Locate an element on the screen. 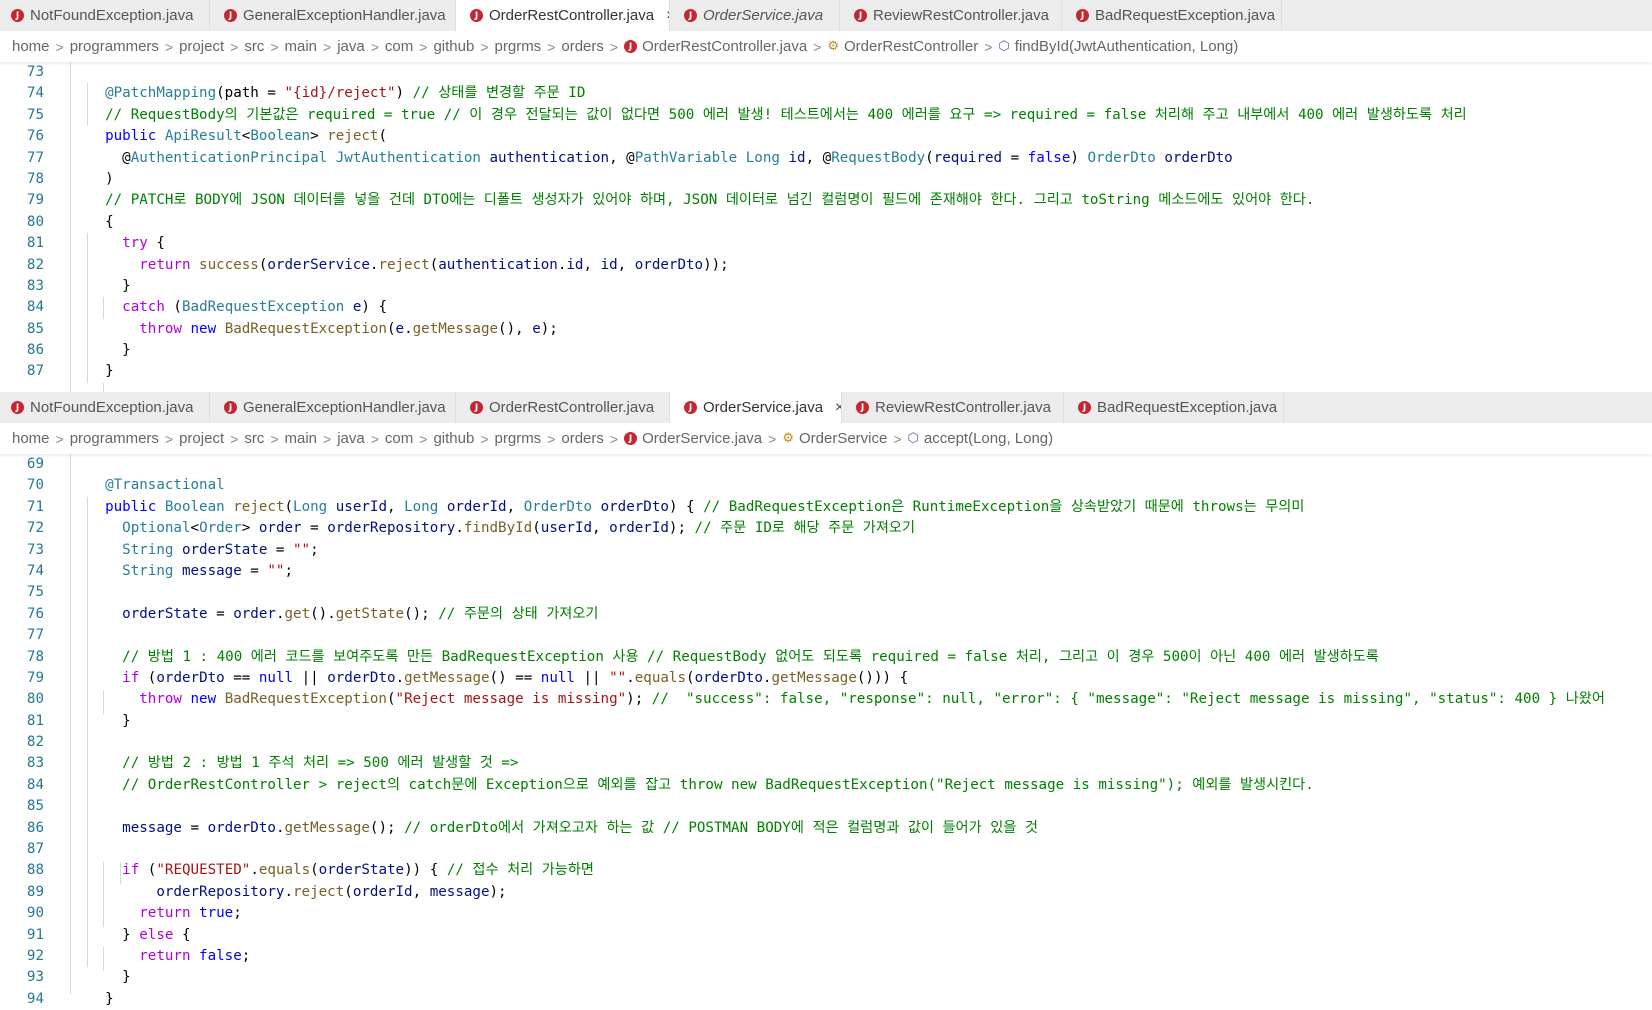 This screenshot has width=1652, height=1010. code-token: ( is located at coordinates (690, 677).